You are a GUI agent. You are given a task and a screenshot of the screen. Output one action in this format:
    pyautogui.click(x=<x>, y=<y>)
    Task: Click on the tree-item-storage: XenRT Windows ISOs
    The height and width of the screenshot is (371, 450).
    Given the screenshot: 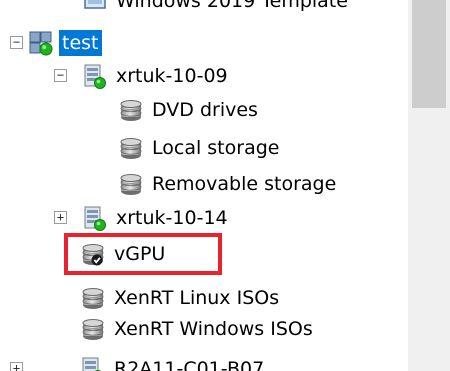 What is the action you would take?
    pyautogui.click(x=196, y=329)
    